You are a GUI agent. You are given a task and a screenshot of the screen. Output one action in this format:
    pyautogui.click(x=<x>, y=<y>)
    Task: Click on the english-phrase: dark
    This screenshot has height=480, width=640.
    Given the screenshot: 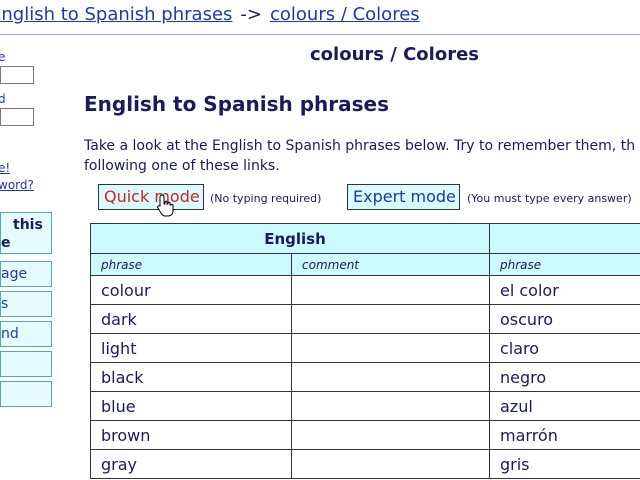 What is the action you would take?
    pyautogui.click(x=191, y=319)
    